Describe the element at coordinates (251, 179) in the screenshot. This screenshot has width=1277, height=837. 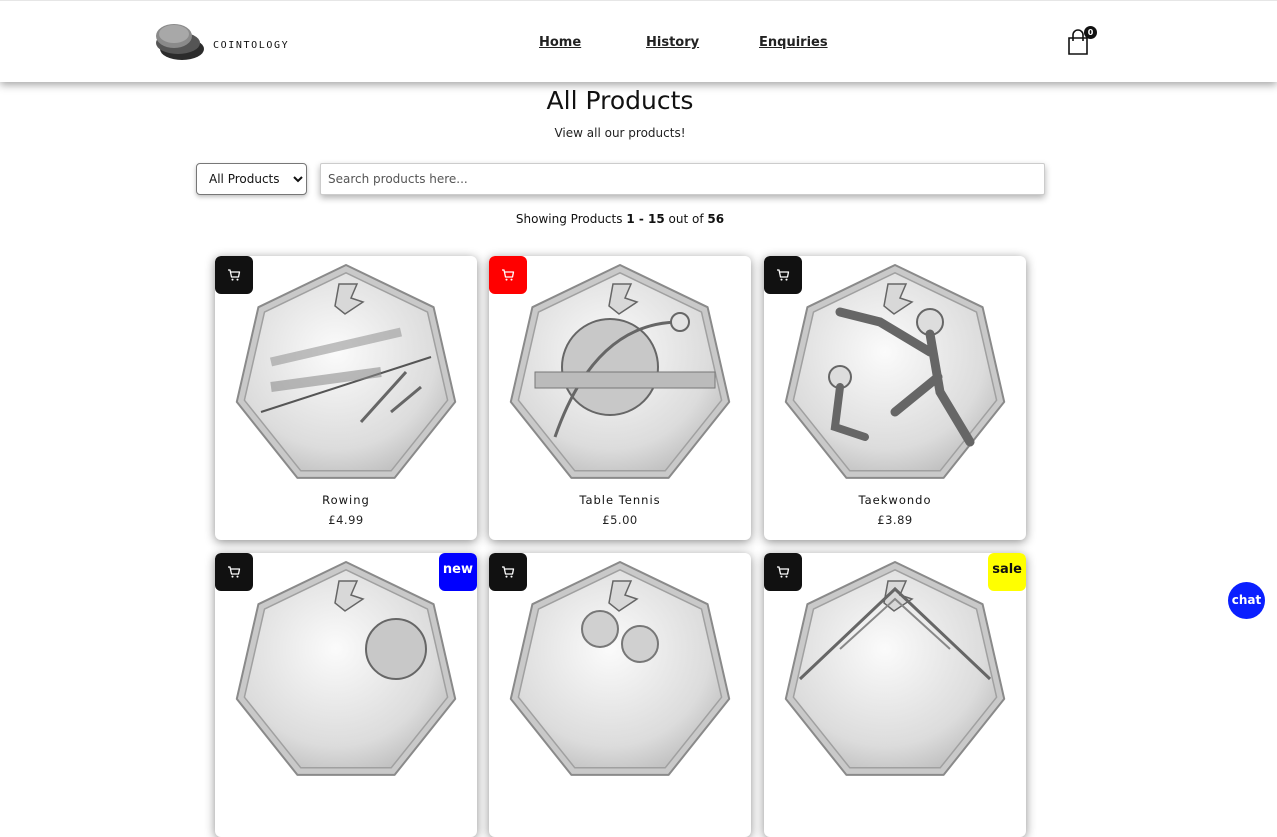
I see `category-filter-select: All Products` at that location.